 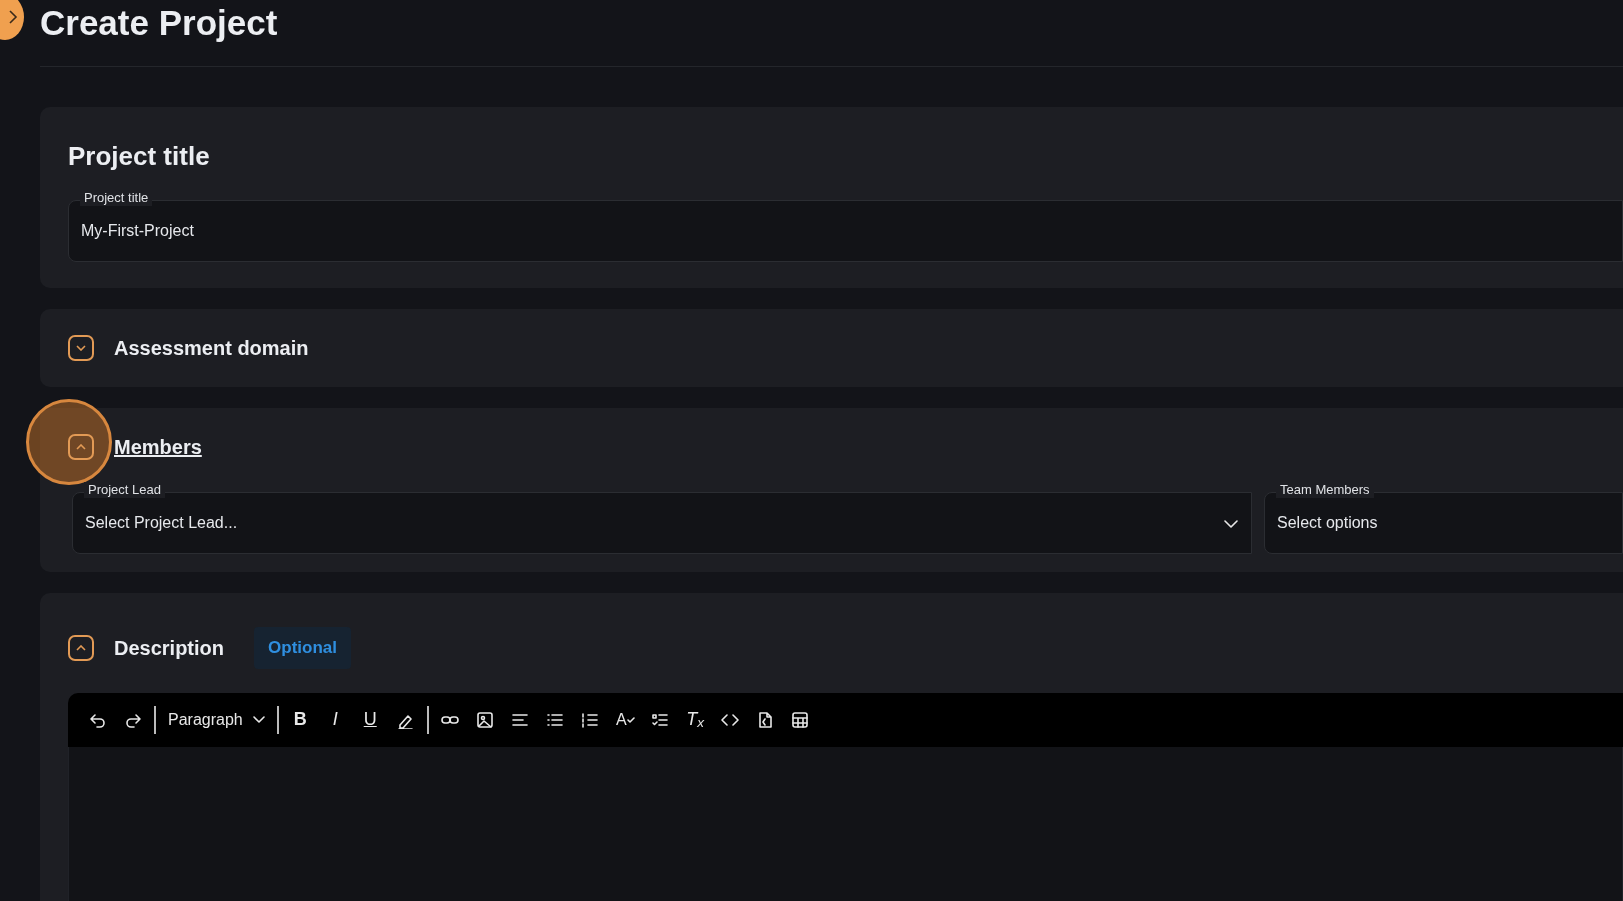 I want to click on table-icon, so click(x=800, y=719).